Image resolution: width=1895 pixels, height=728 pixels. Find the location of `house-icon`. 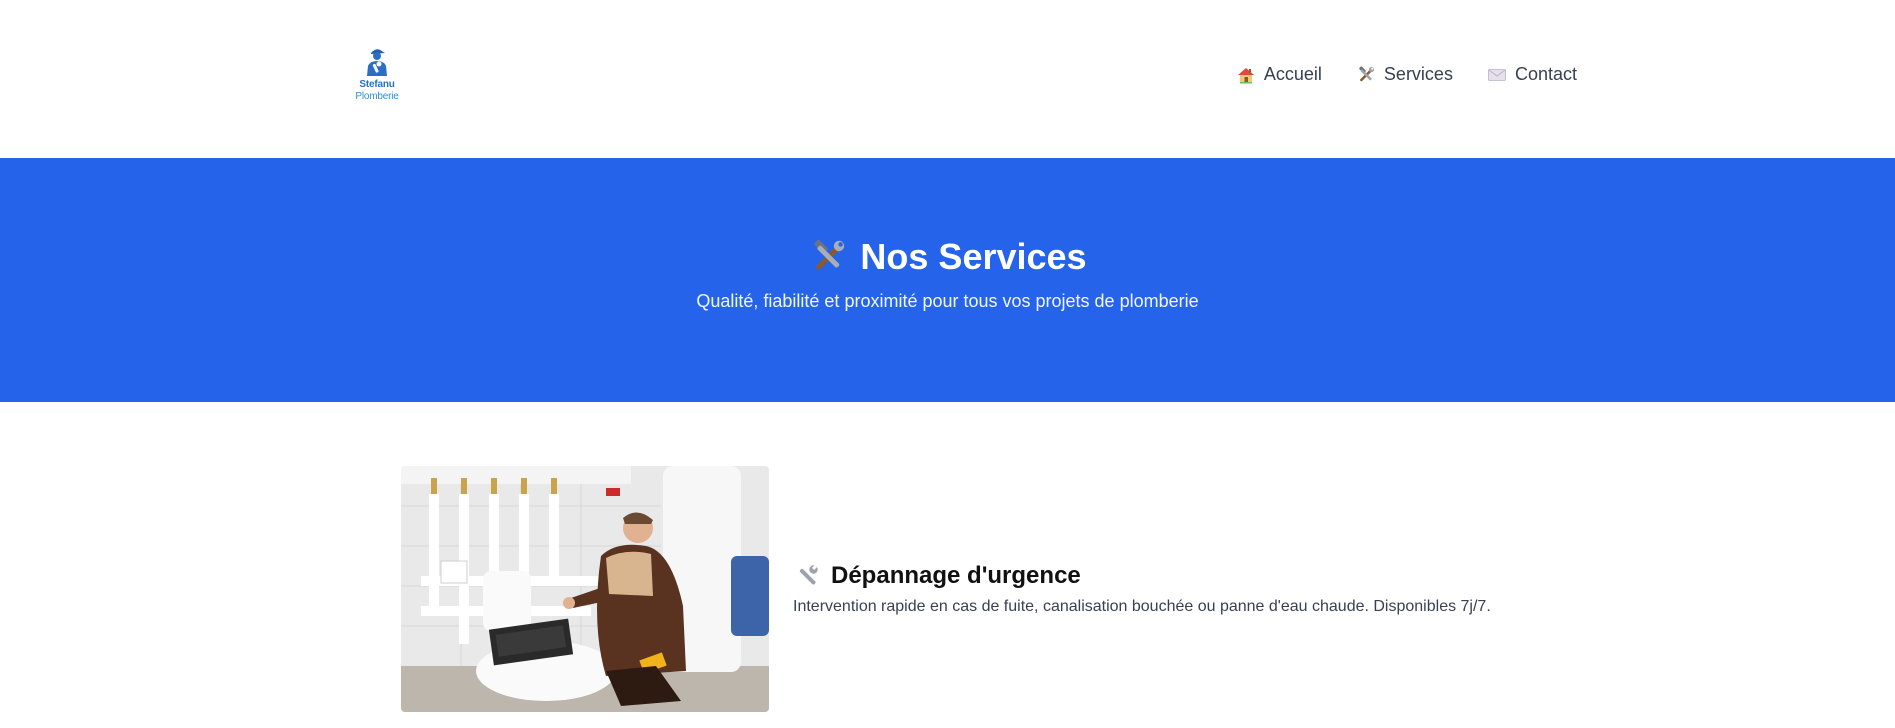

house-icon is located at coordinates (1245, 75).